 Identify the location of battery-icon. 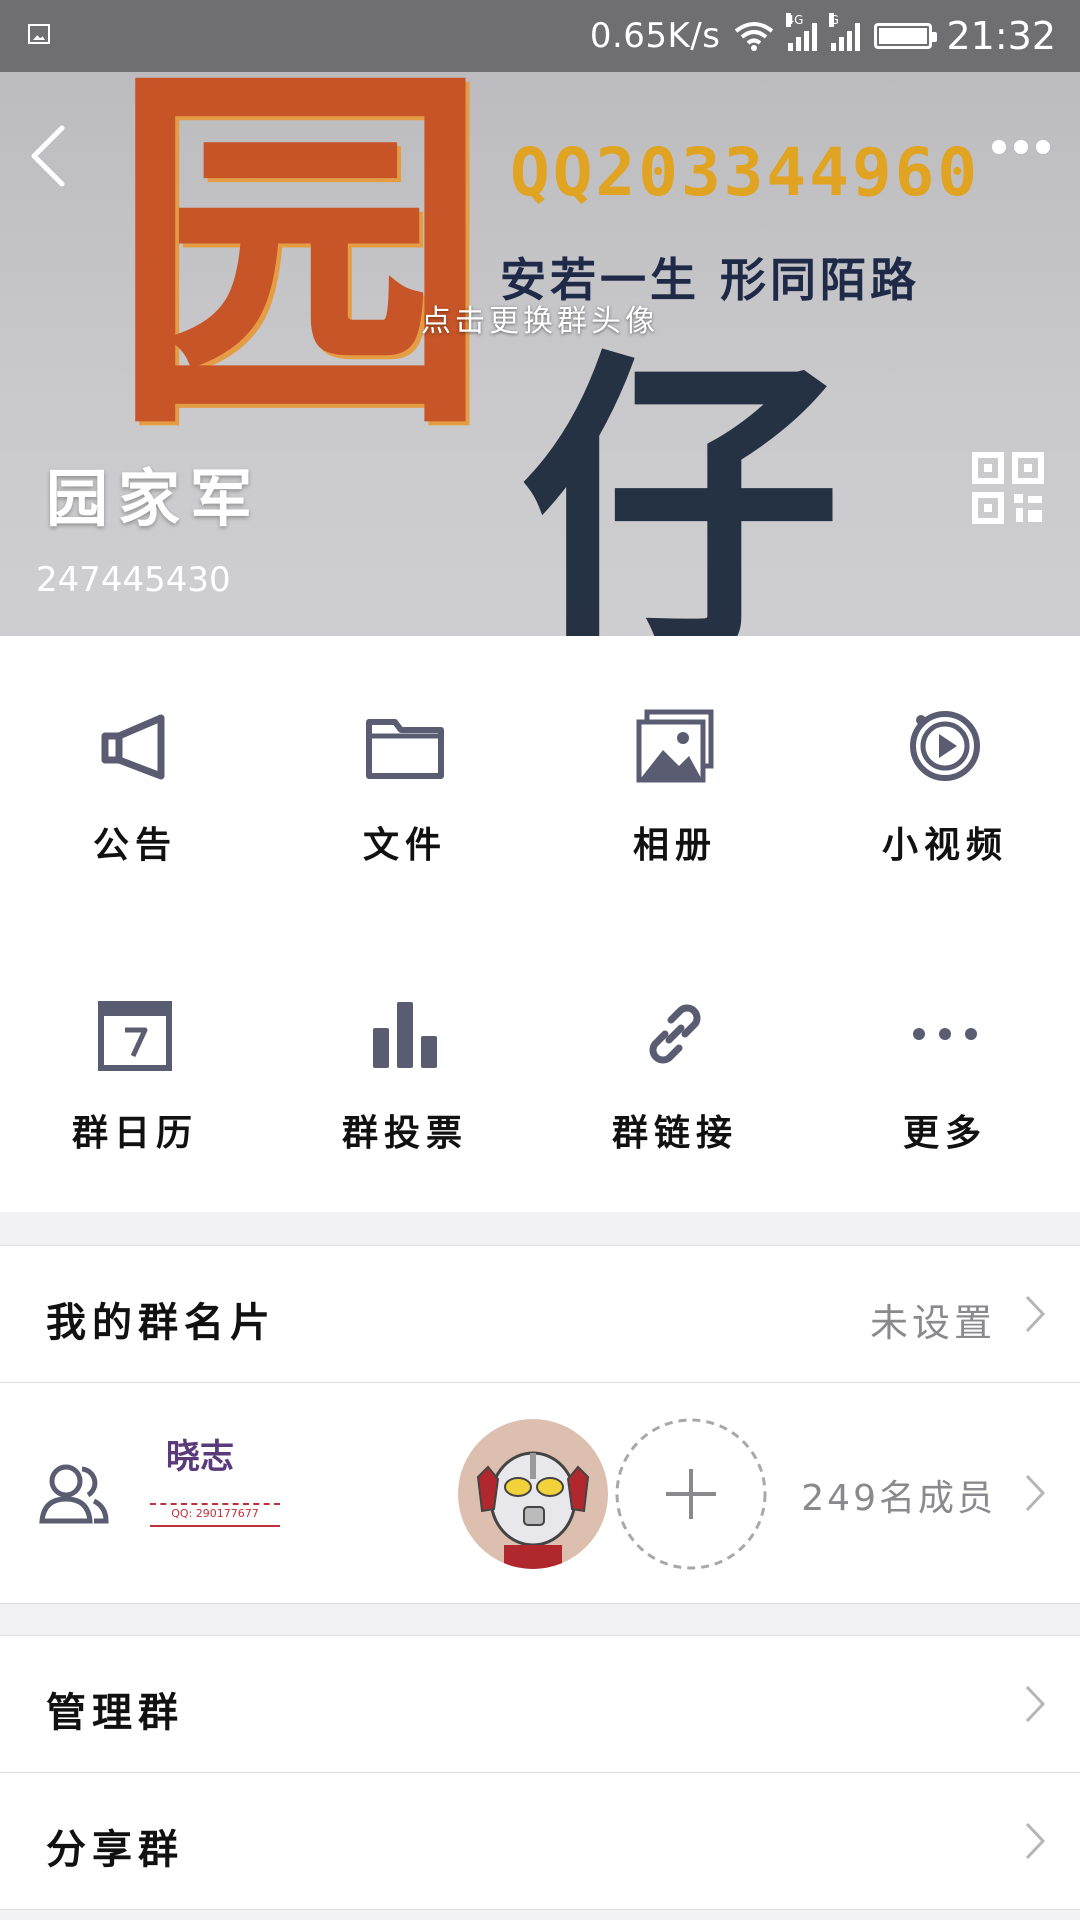
(906, 36).